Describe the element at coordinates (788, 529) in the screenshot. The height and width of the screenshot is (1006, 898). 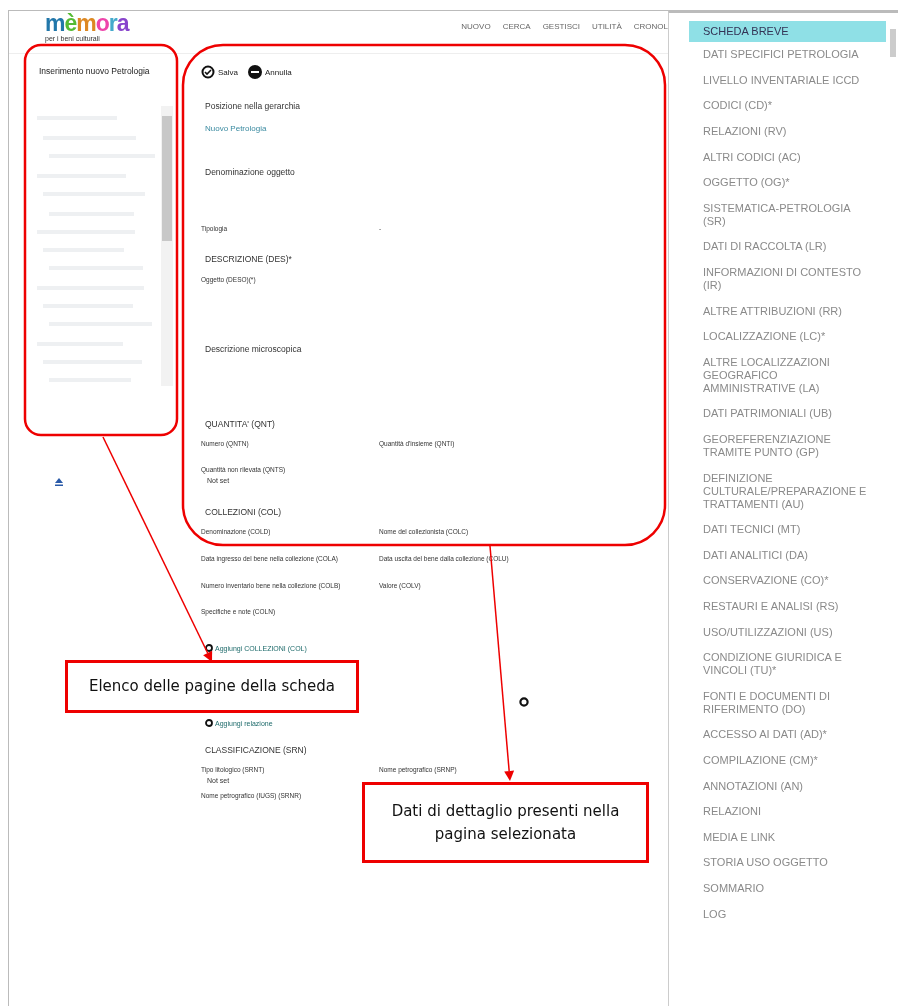
I see `sidebar-item: DATI TECNICI (MT)` at that location.